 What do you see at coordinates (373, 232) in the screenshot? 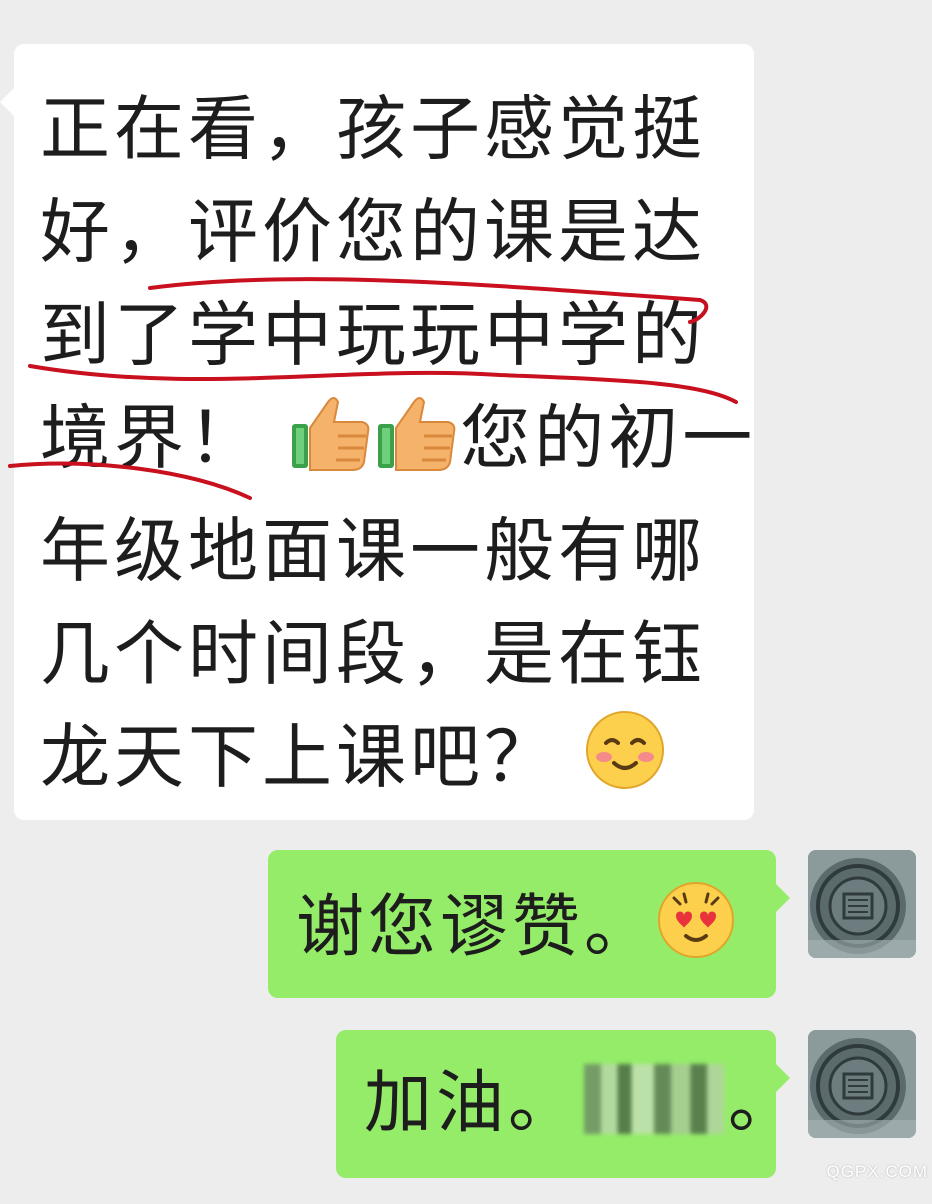
I see `message-line: 好，评价您的课是达` at bounding box center [373, 232].